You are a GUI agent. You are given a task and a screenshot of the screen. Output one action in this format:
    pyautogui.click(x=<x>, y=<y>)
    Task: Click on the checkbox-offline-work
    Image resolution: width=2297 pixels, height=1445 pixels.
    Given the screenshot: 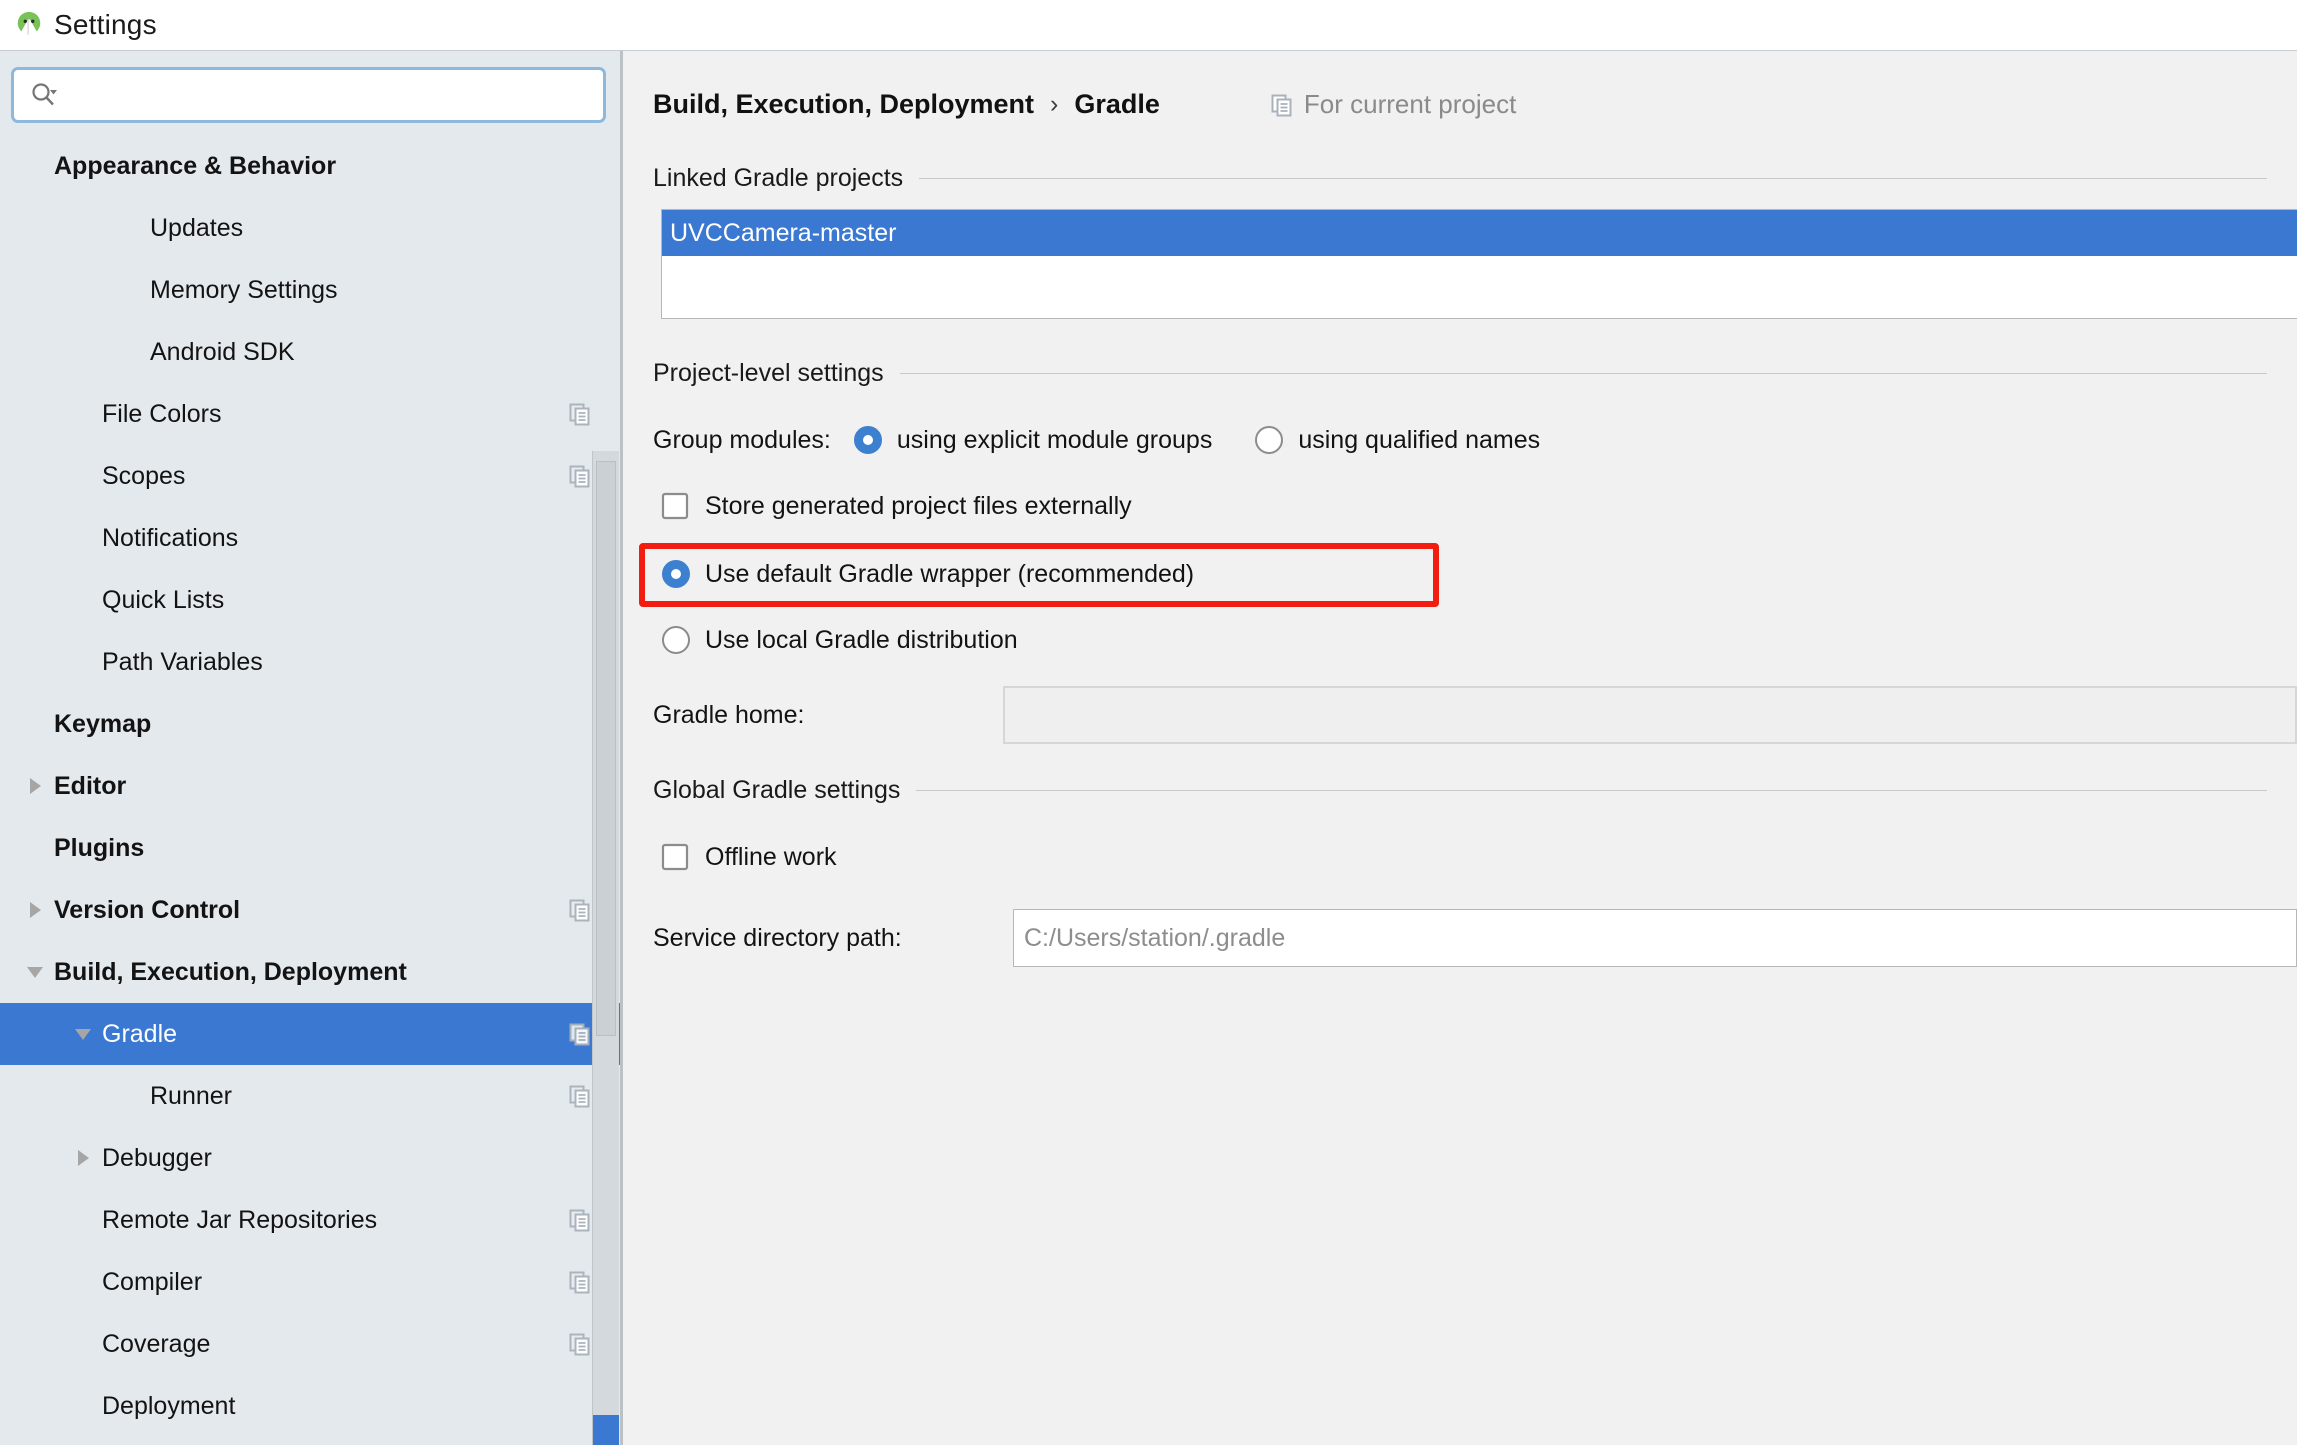 What is the action you would take?
    pyautogui.click(x=675, y=857)
    